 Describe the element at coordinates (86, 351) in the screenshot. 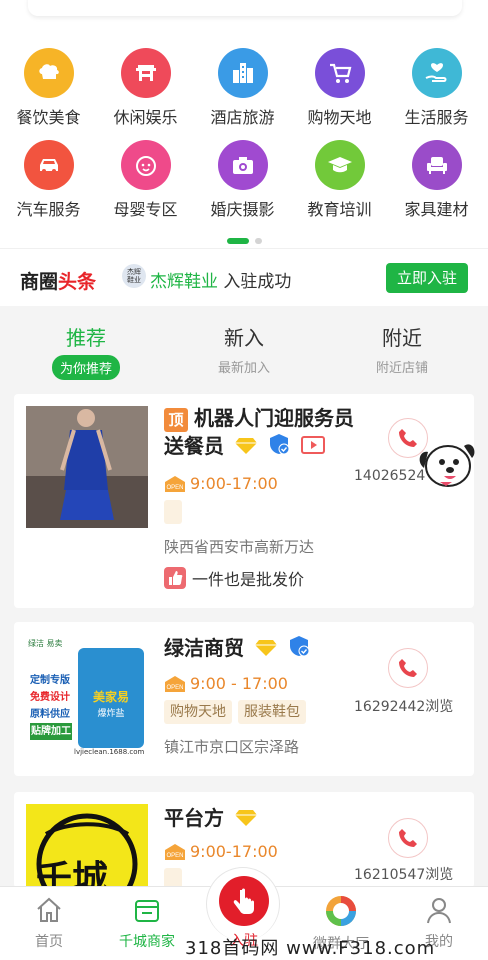

I see `tab-recommend: 推荐 为你推荐` at that location.